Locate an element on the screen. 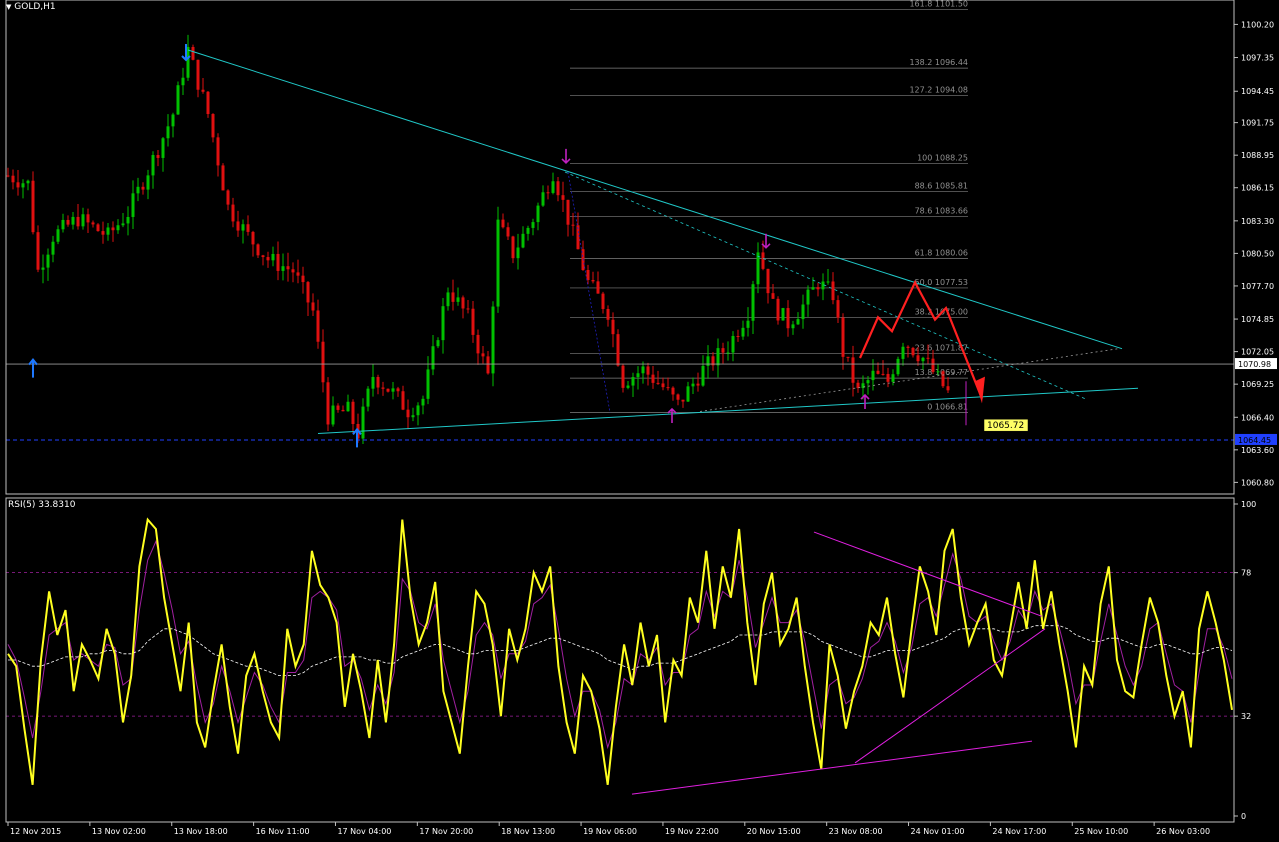 The width and height of the screenshot is (1279, 842). fibo-level-label: 0 1066.81 is located at coordinates (947, 407).